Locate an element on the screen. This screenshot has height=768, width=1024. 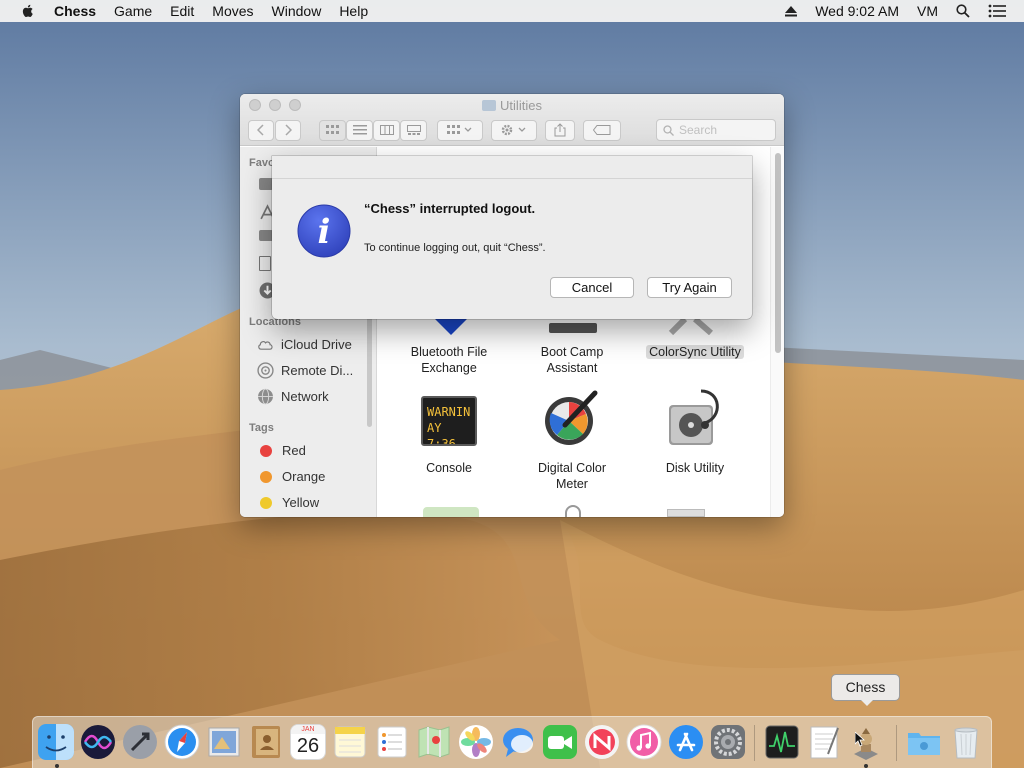
messages-icon is located at coordinates (518, 742).